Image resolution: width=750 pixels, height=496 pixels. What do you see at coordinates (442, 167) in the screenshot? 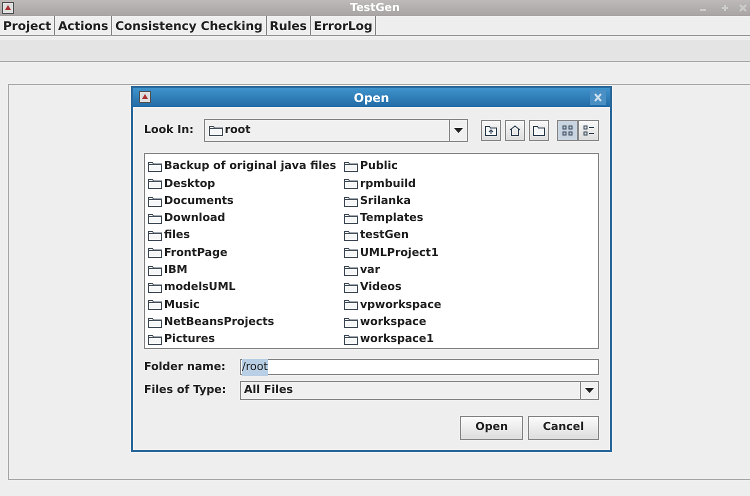
I see `folder-item: Public` at bounding box center [442, 167].